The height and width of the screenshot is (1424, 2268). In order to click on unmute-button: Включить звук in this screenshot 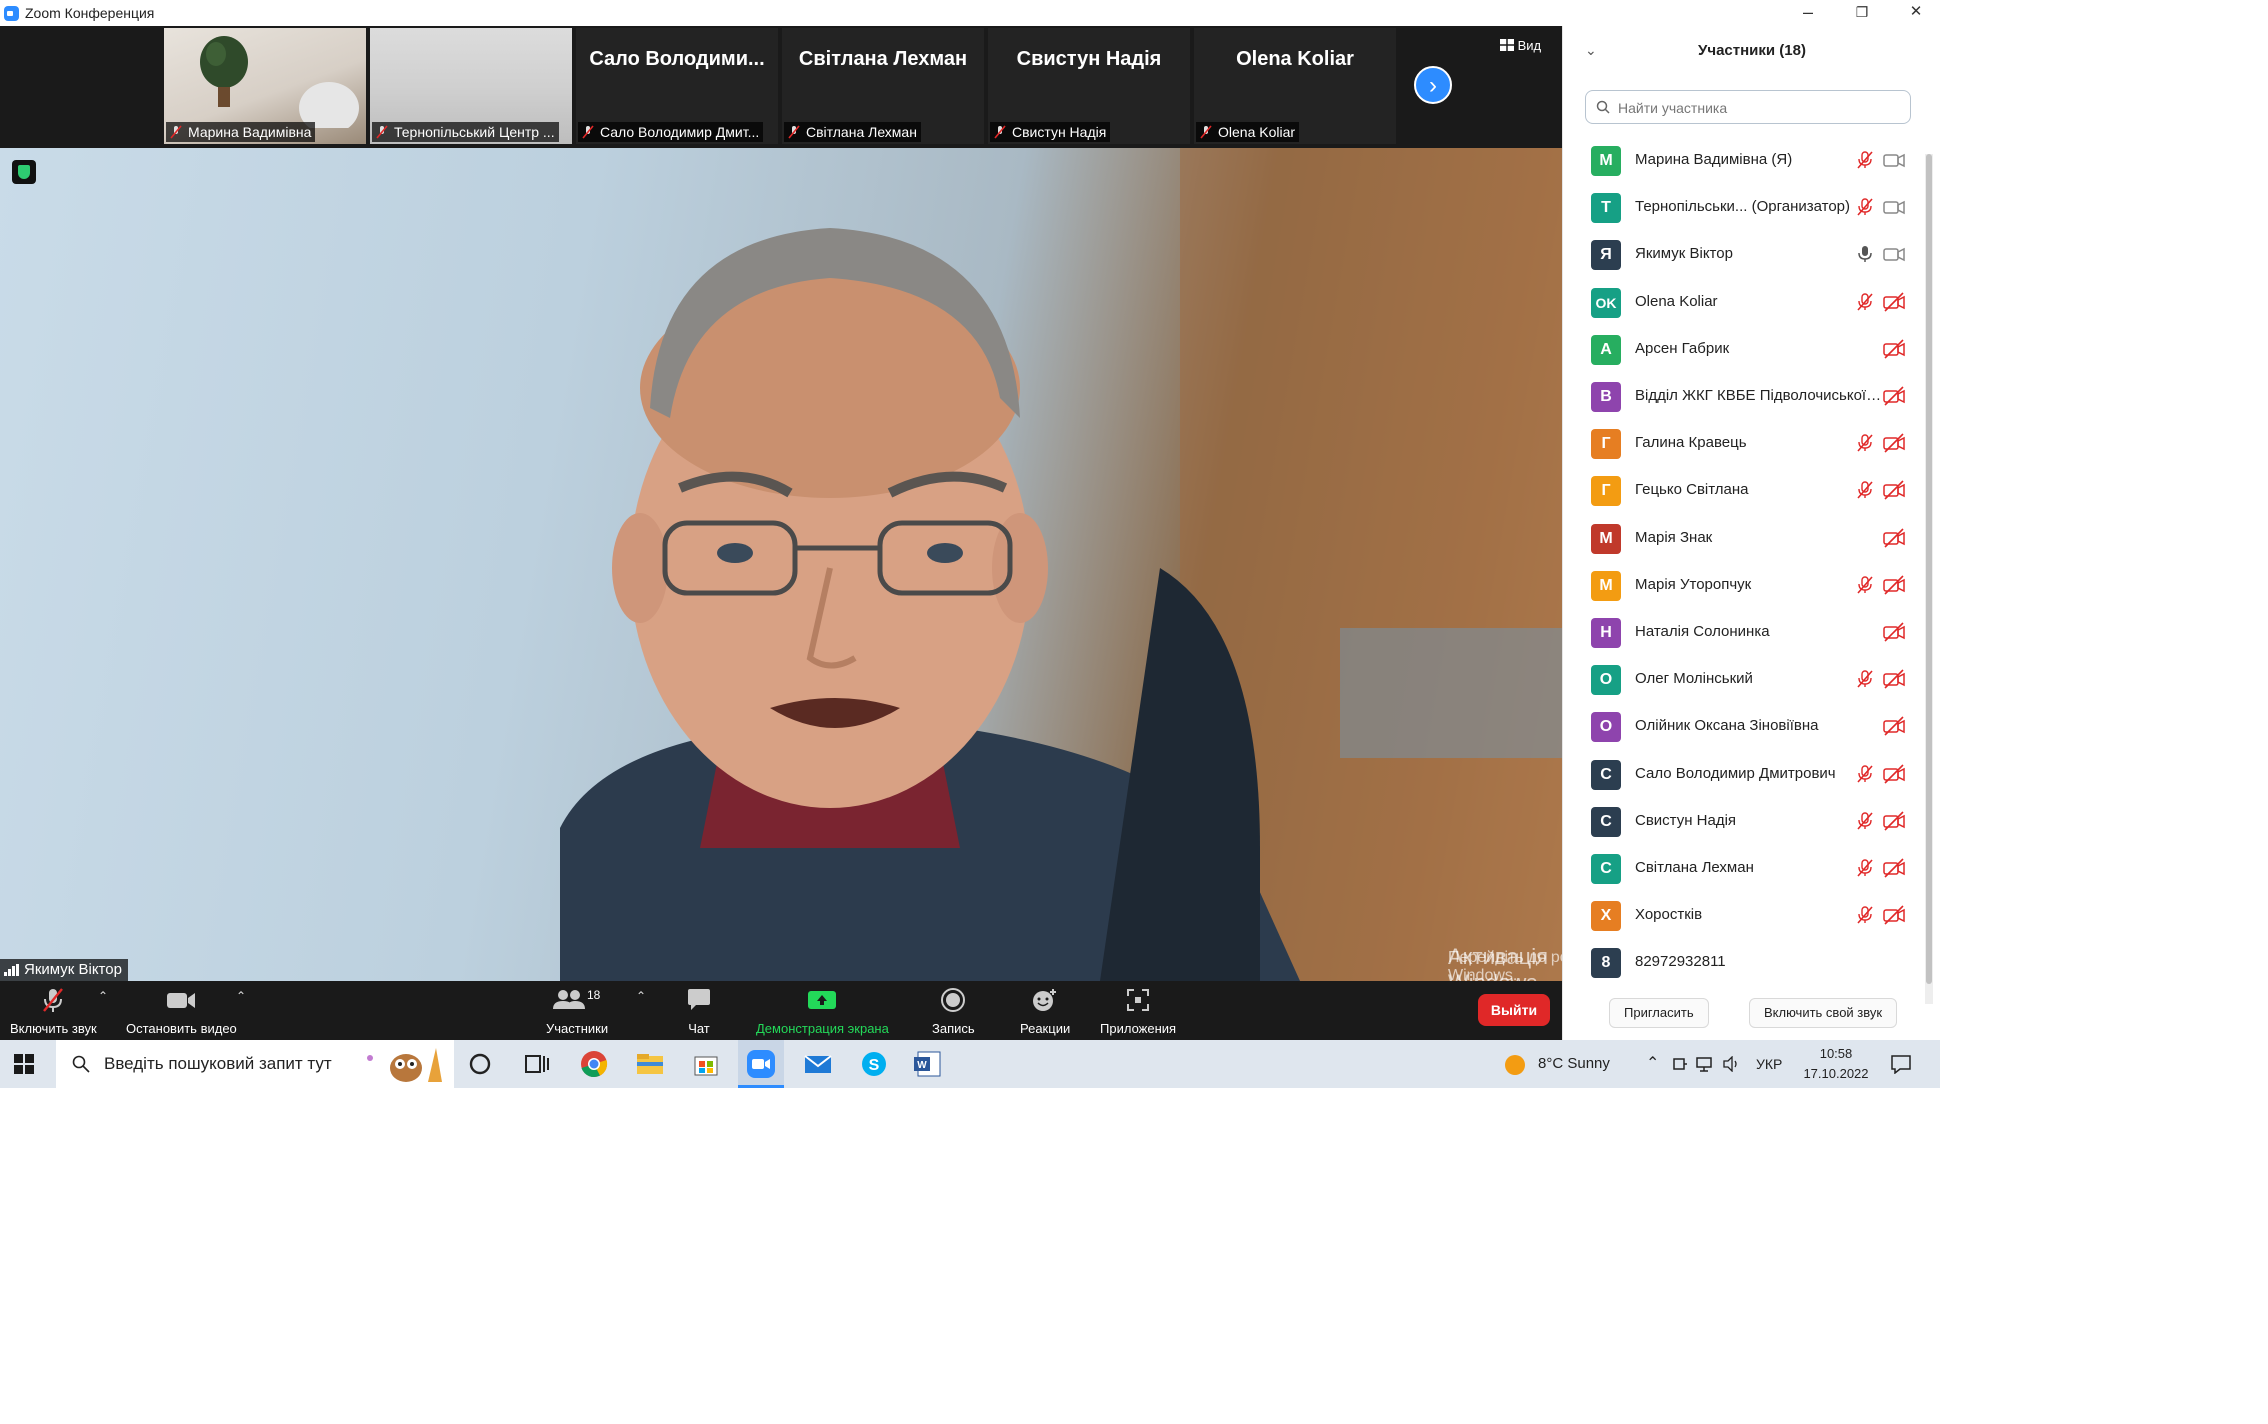, I will do `click(53, 1011)`.